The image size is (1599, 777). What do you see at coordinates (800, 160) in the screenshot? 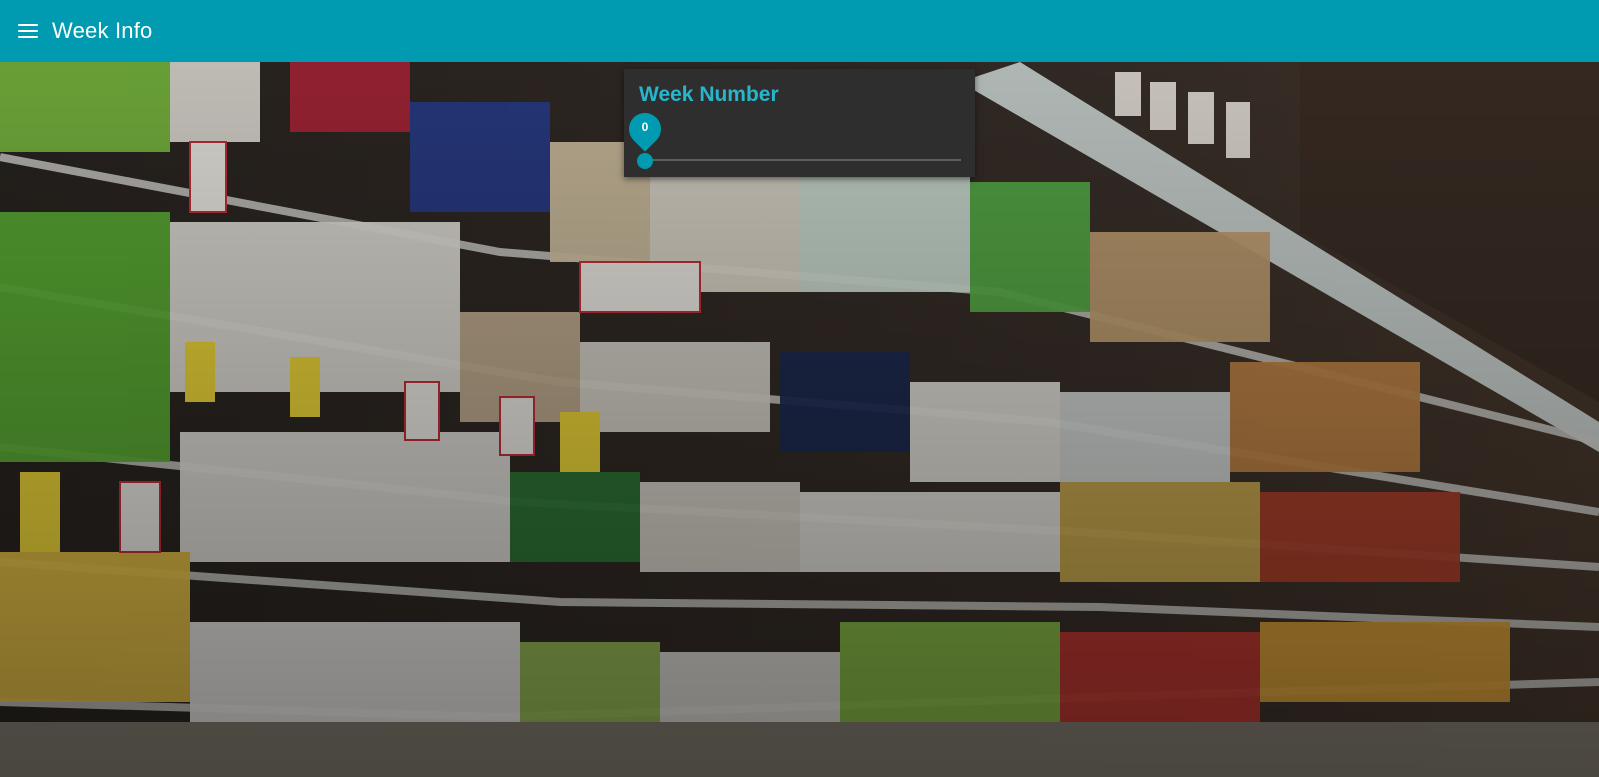
I see `slider-track` at bounding box center [800, 160].